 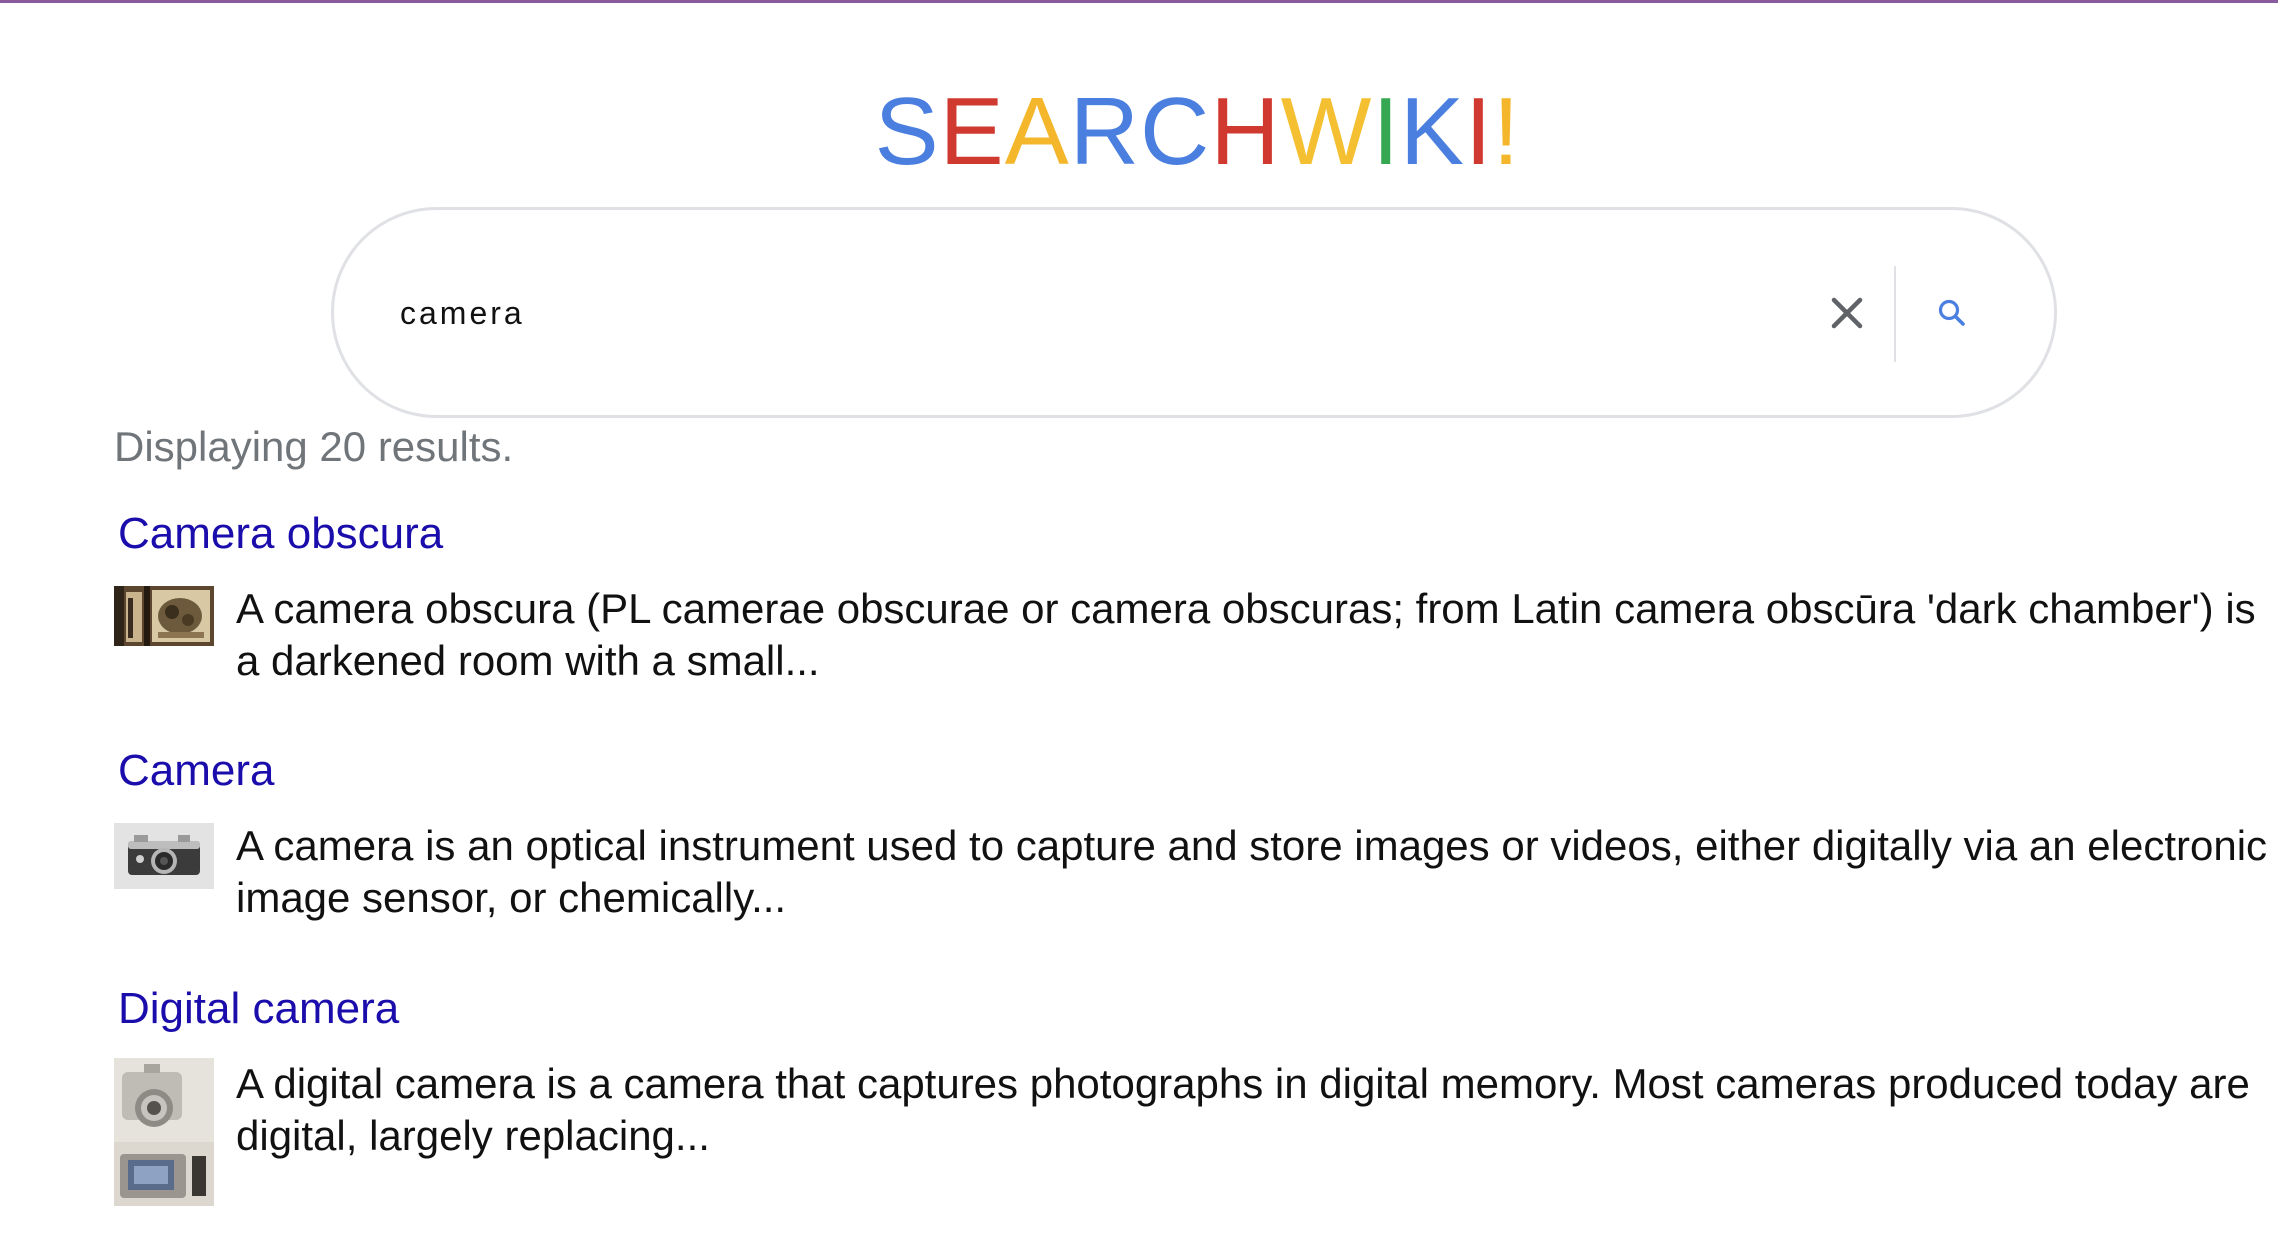 I want to click on search-button, so click(x=1952, y=313).